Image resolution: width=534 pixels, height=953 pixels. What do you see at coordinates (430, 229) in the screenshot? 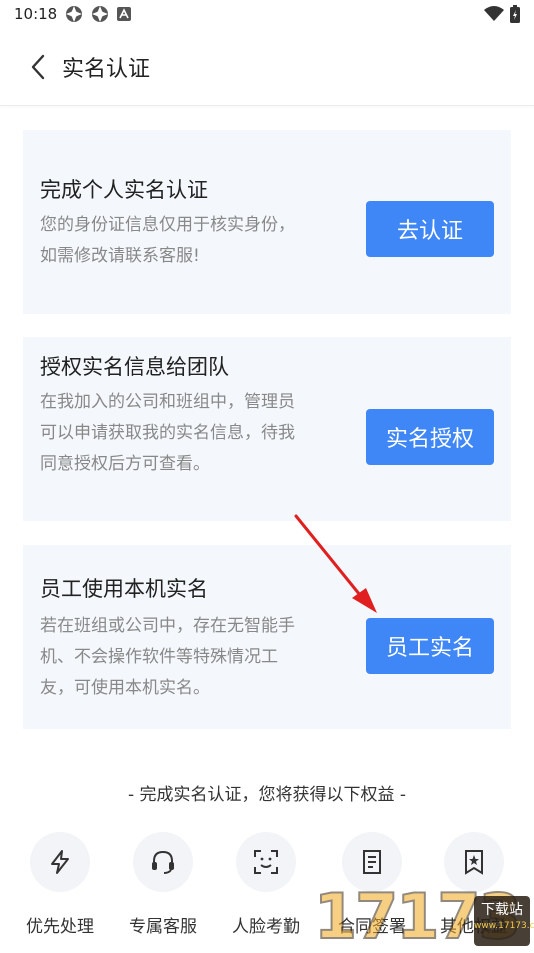
I see `verify-button: 去认证` at bounding box center [430, 229].